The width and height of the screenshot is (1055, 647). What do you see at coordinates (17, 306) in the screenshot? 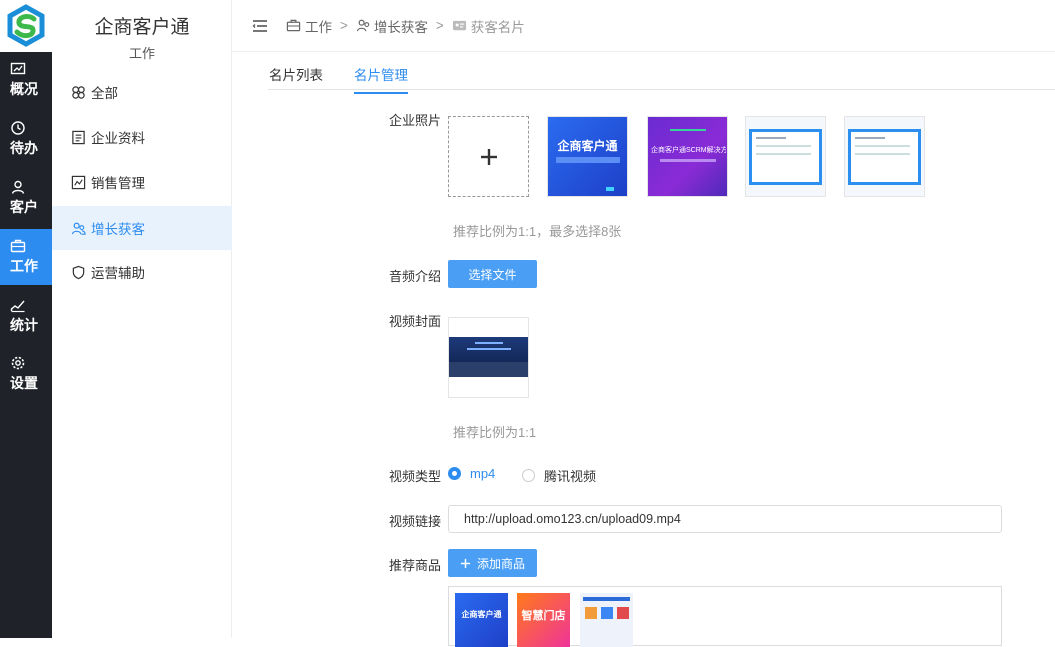
I see `line-chart-icon` at bounding box center [17, 306].